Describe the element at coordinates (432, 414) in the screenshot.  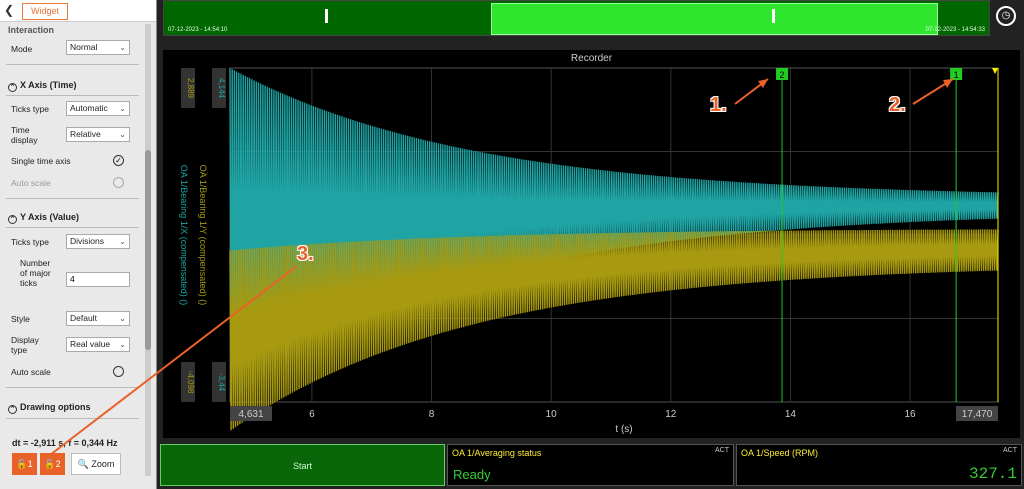
I see `x-tick-label: 8` at that location.